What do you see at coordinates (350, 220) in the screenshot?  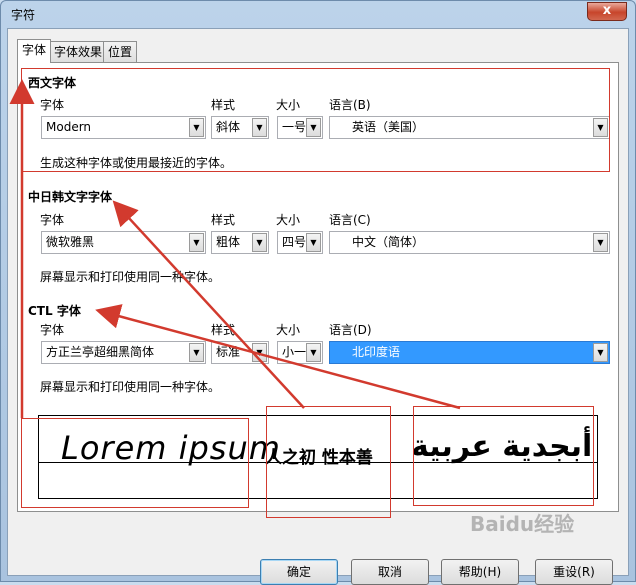 I see `asian-language-label: 语言(C)` at bounding box center [350, 220].